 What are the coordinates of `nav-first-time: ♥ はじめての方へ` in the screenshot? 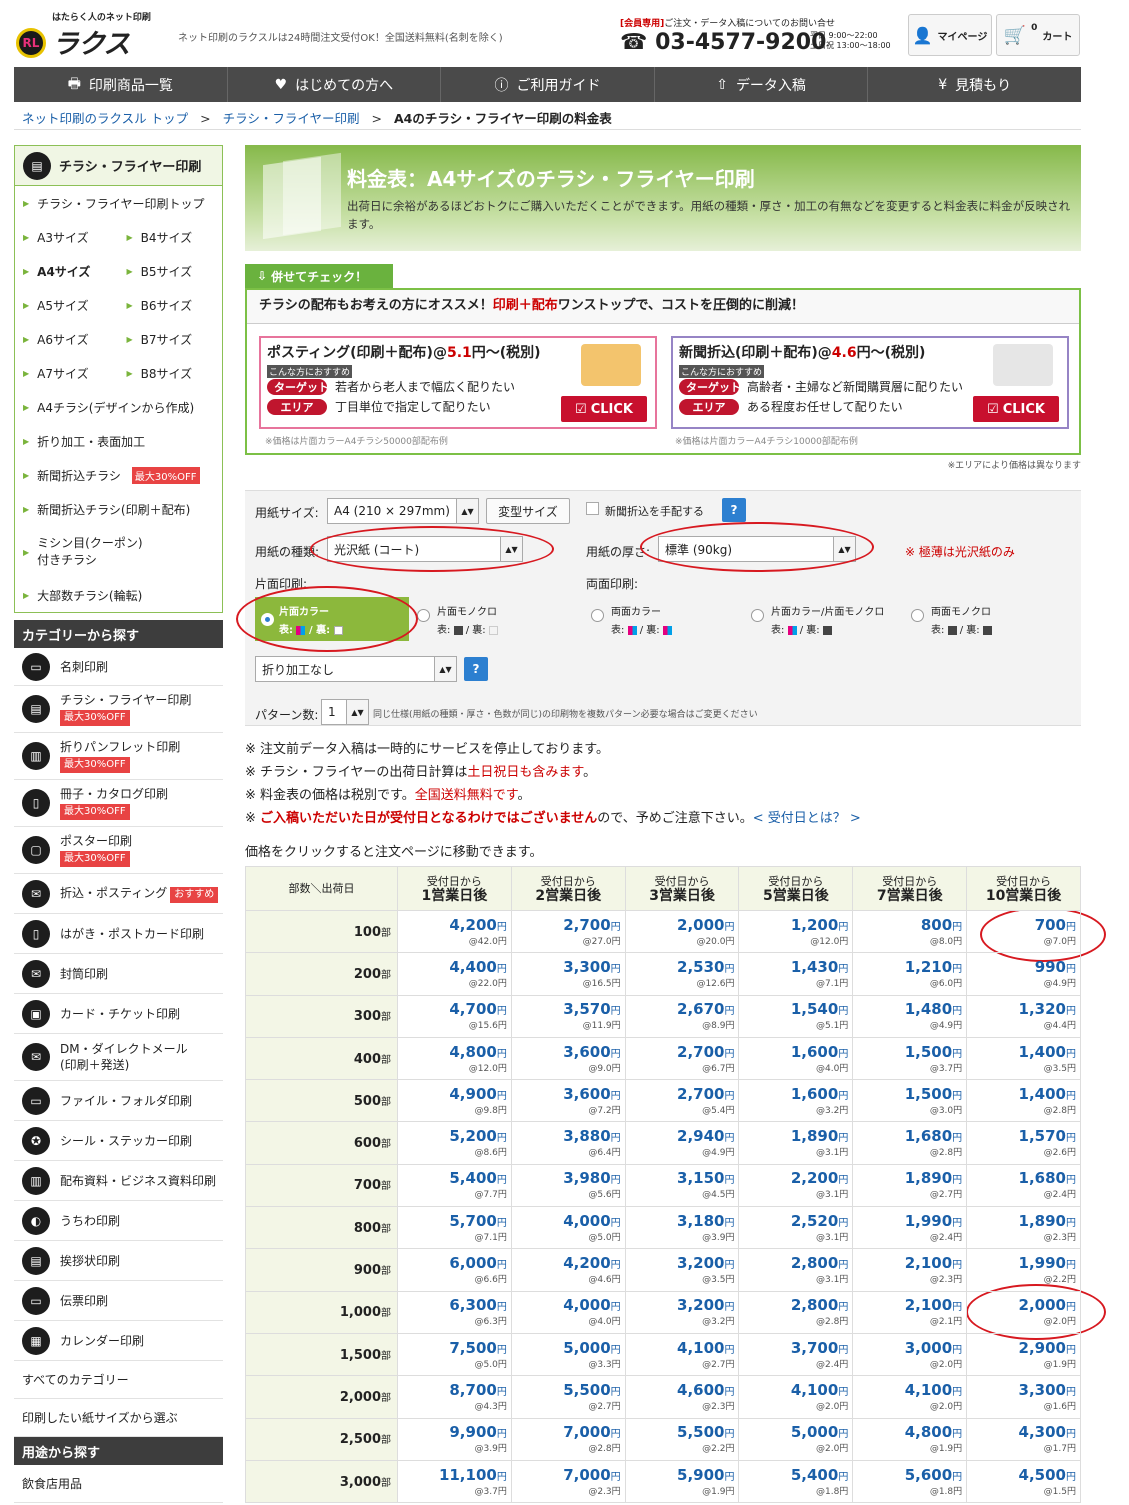 It's located at (335, 84).